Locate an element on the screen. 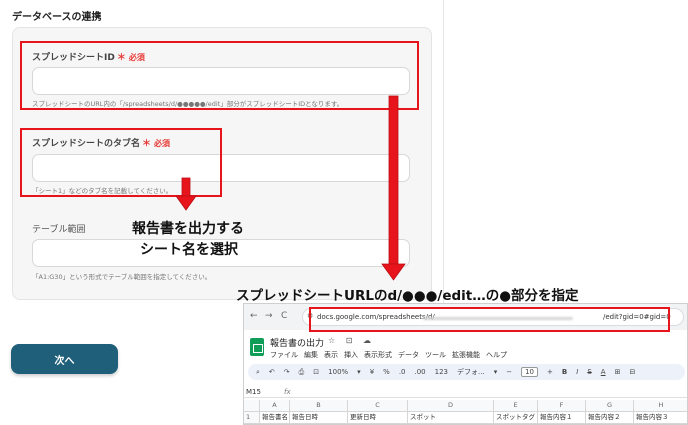 This screenshot has height=425, width=688. strikethrough-button: S is located at coordinates (589, 372).